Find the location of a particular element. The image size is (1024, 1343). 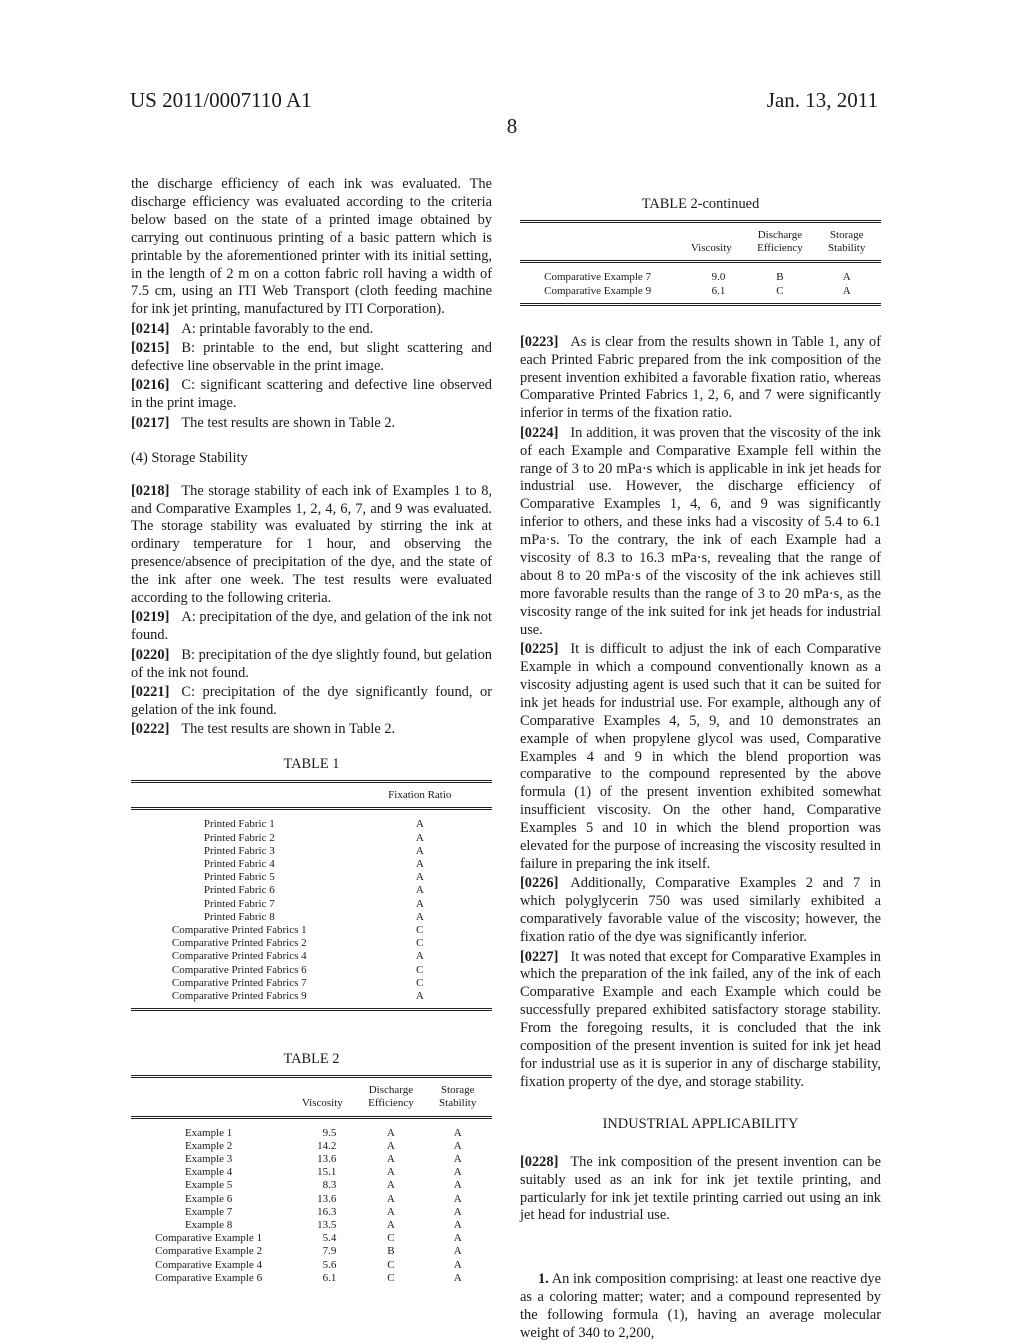

paragraph-text: A: printable favorably to the end. is located at coordinates (277, 328).